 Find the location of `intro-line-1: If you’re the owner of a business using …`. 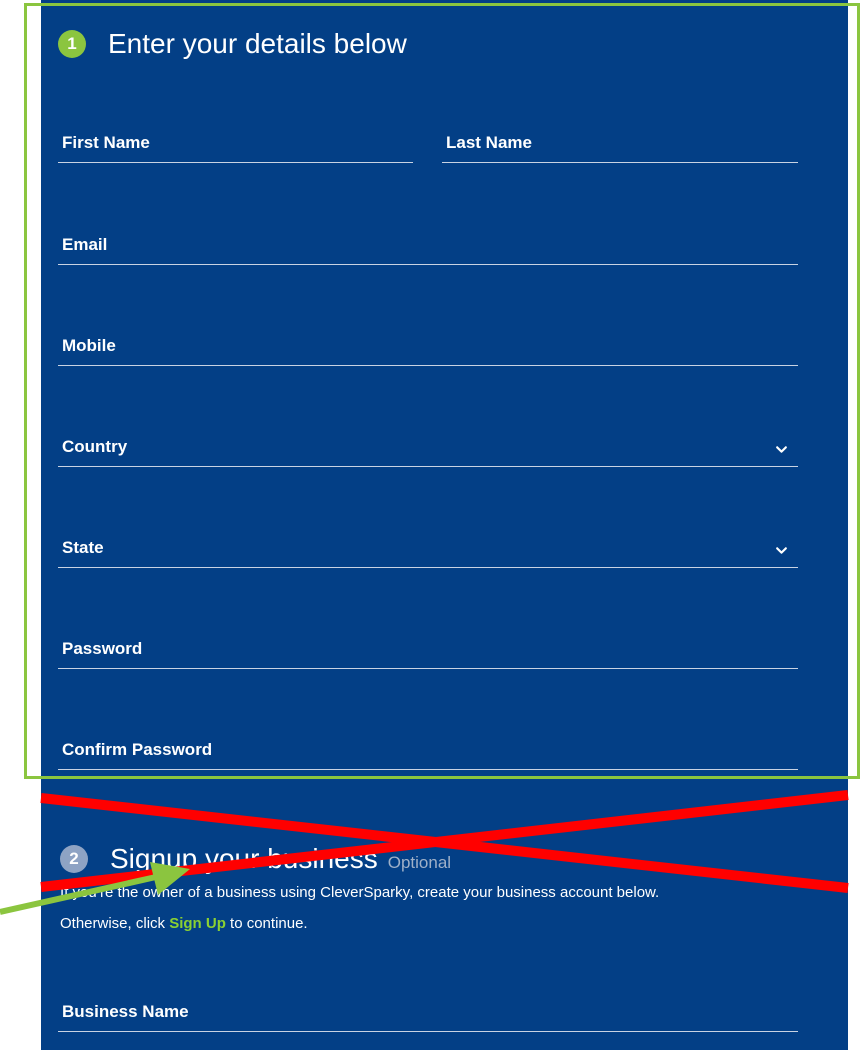

intro-line-1: If you’re the owner of a business using … is located at coordinates (360, 892).